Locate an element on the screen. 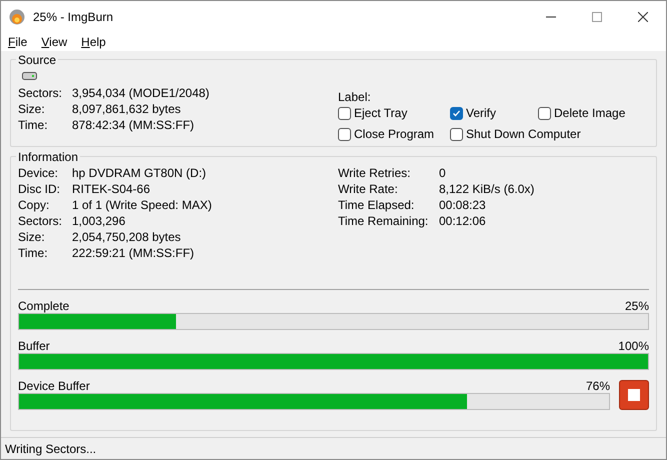  close-icon is located at coordinates (643, 17).